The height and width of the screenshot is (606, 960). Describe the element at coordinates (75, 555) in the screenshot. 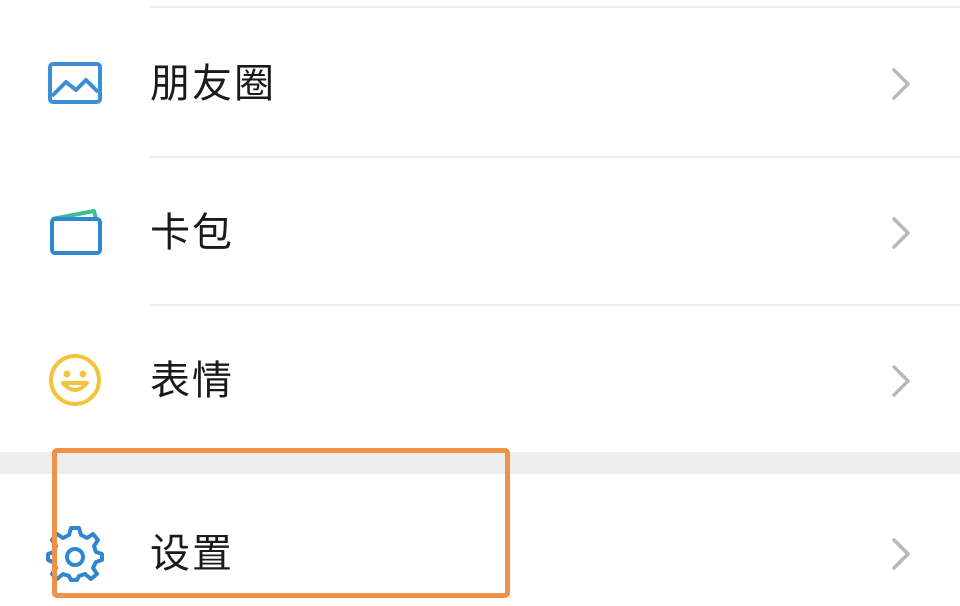

I see `gear-icon` at that location.